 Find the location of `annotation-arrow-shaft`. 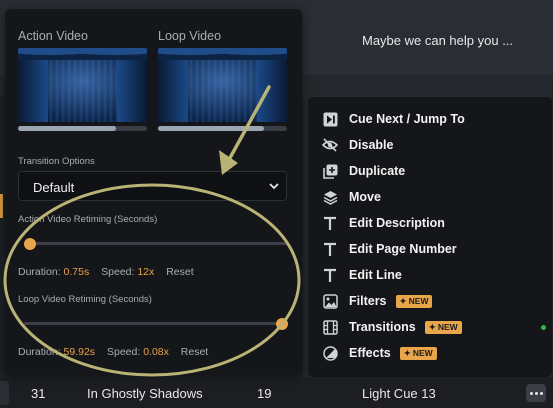

annotation-arrow-shaft is located at coordinates (247, 127).